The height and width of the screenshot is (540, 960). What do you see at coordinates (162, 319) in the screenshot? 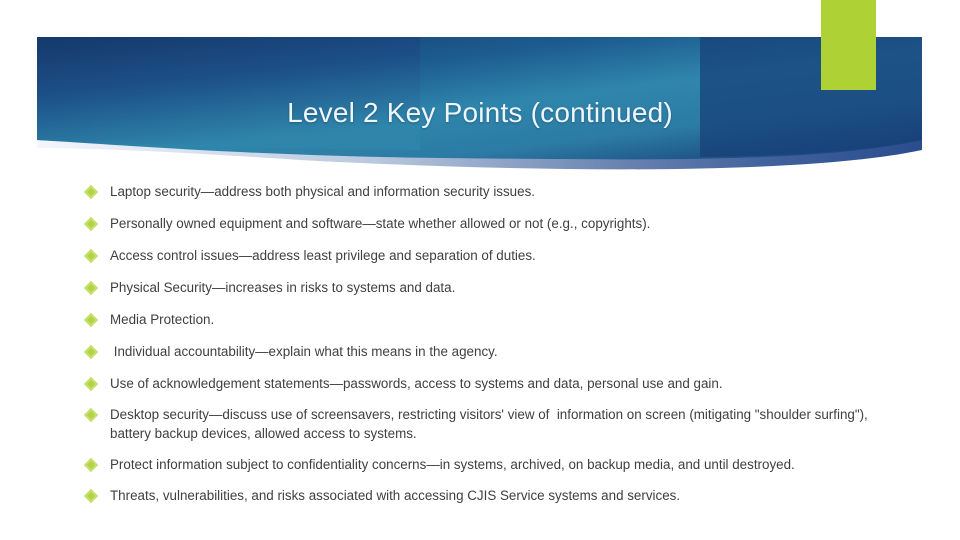
I see `list-item-text: Media Protection.` at bounding box center [162, 319].